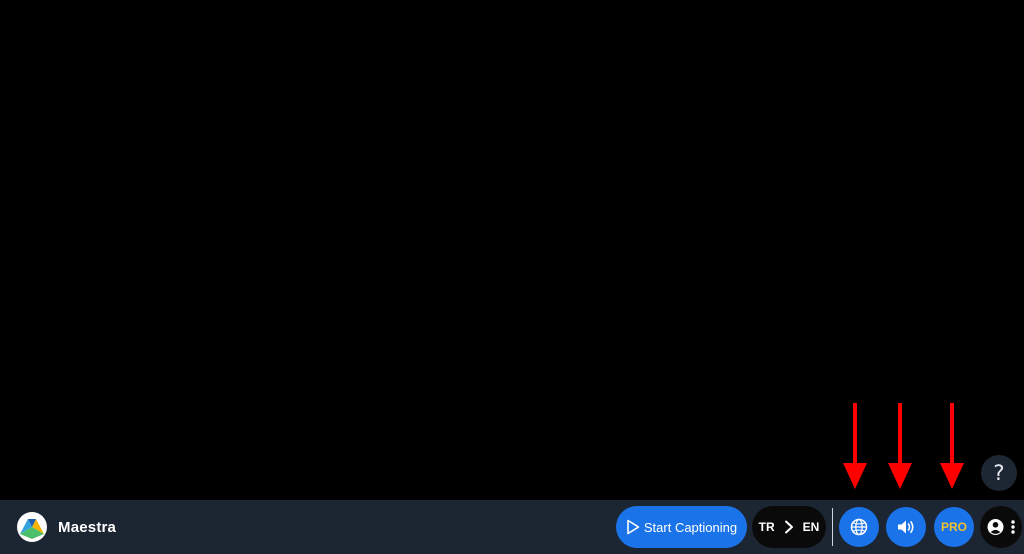  Describe the element at coordinates (995, 527) in the screenshot. I see `account-icon` at that location.